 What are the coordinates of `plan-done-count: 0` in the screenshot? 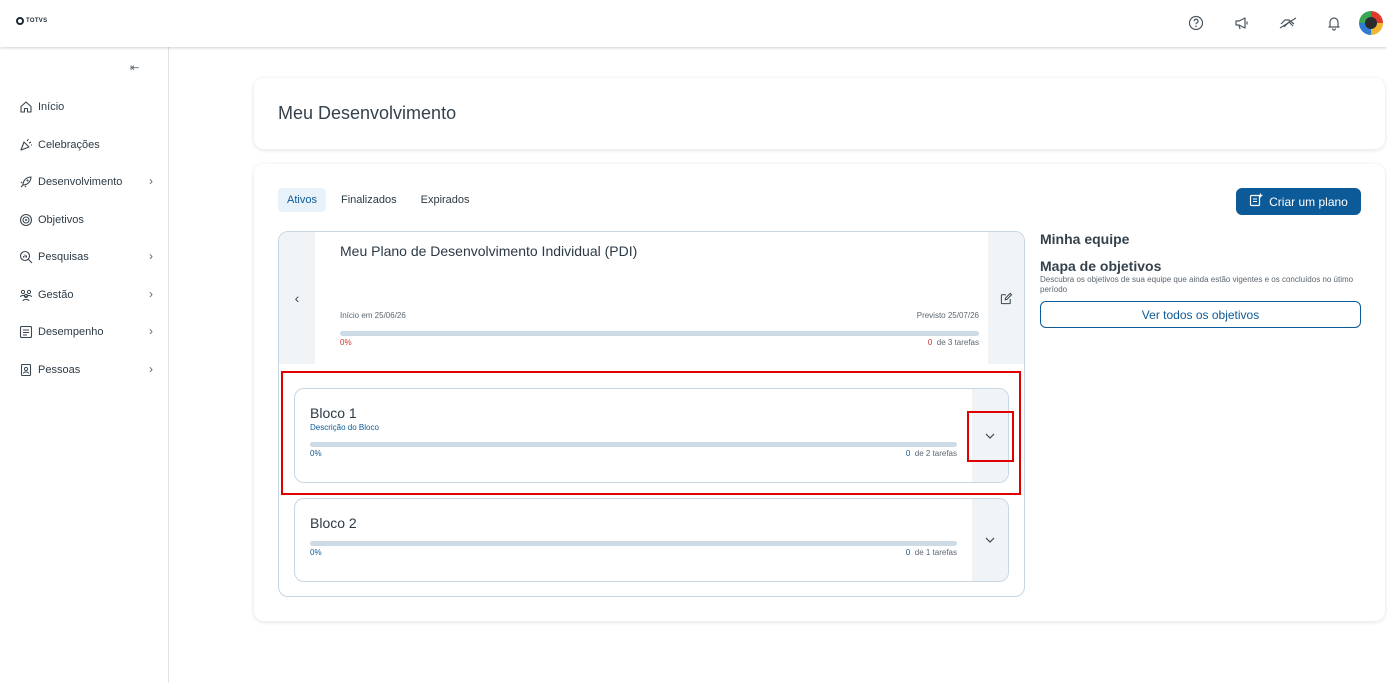 It's located at (930, 342).